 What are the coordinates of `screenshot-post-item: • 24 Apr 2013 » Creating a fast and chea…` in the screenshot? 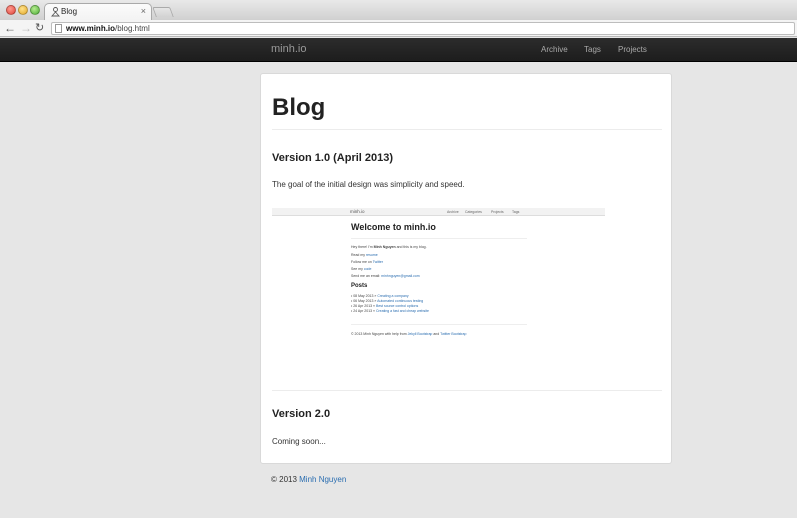 It's located at (390, 311).